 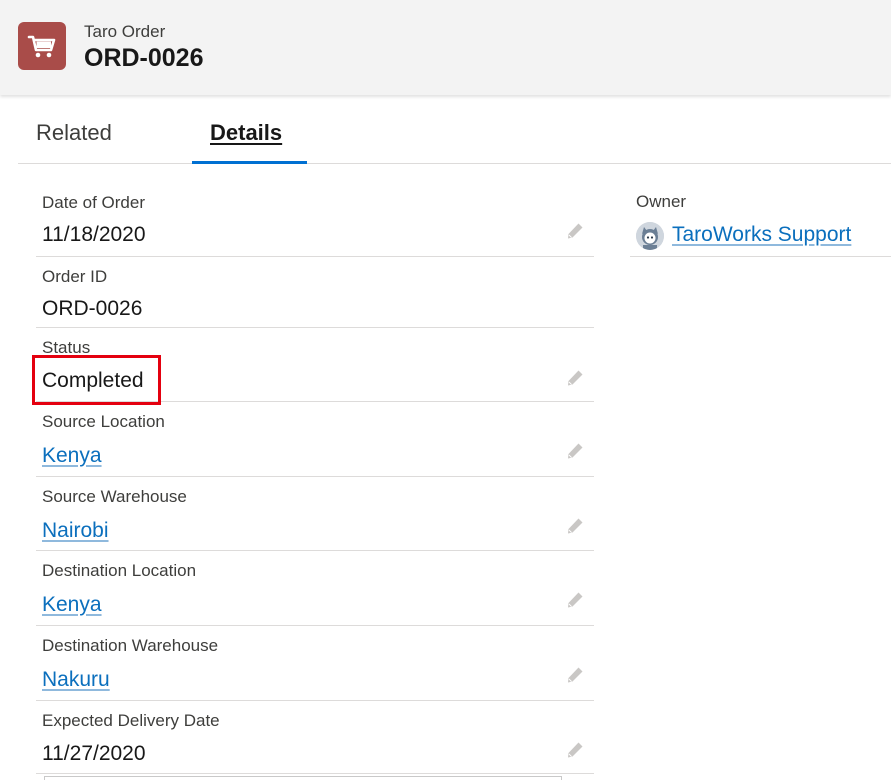 I want to click on source-warehouse-link: Nairobi, so click(x=75, y=531).